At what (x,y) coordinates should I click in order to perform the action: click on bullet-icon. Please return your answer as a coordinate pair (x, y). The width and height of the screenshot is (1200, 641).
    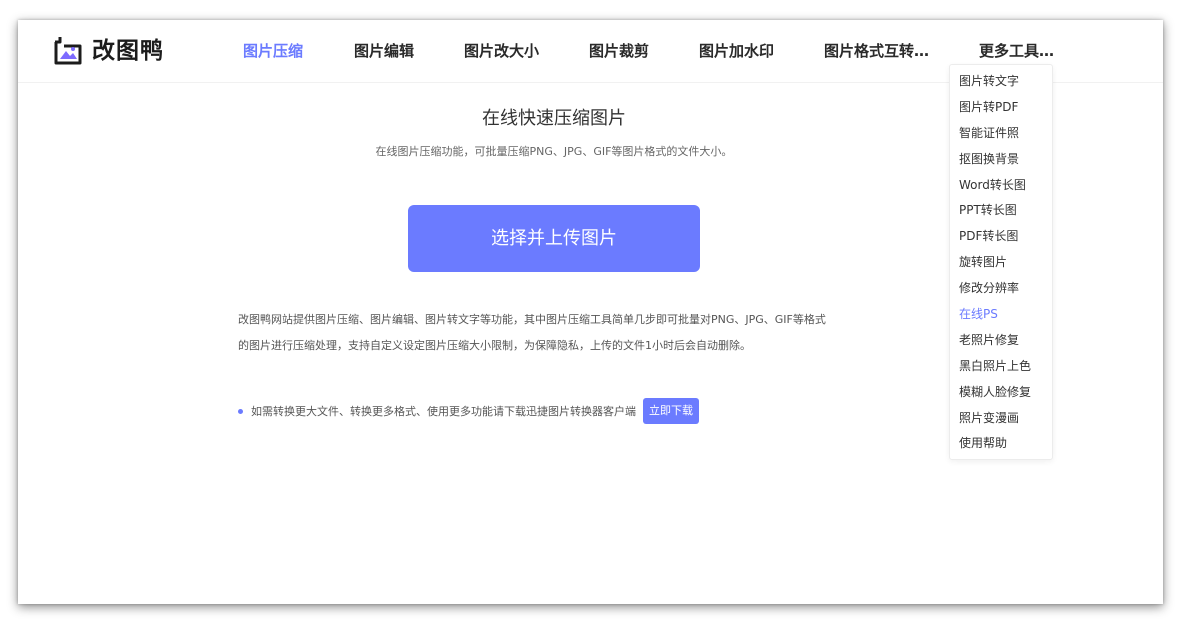
    Looking at the image, I should click on (240, 411).